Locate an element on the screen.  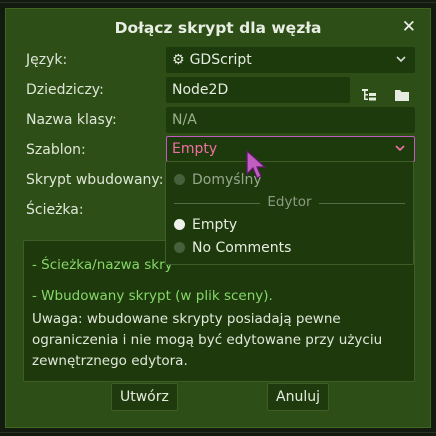
tree-icon is located at coordinates (369, 97).